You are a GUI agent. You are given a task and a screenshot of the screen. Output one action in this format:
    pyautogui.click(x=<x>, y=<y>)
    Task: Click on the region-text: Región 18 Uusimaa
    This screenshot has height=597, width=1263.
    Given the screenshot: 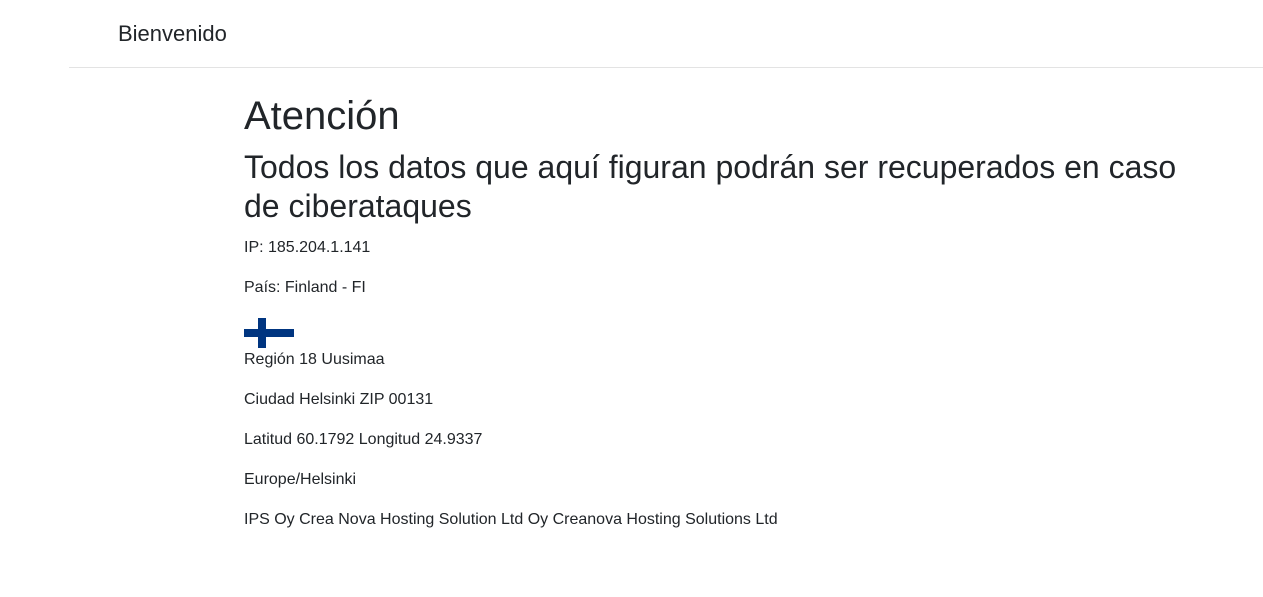 What is the action you would take?
    pyautogui.click(x=314, y=359)
    